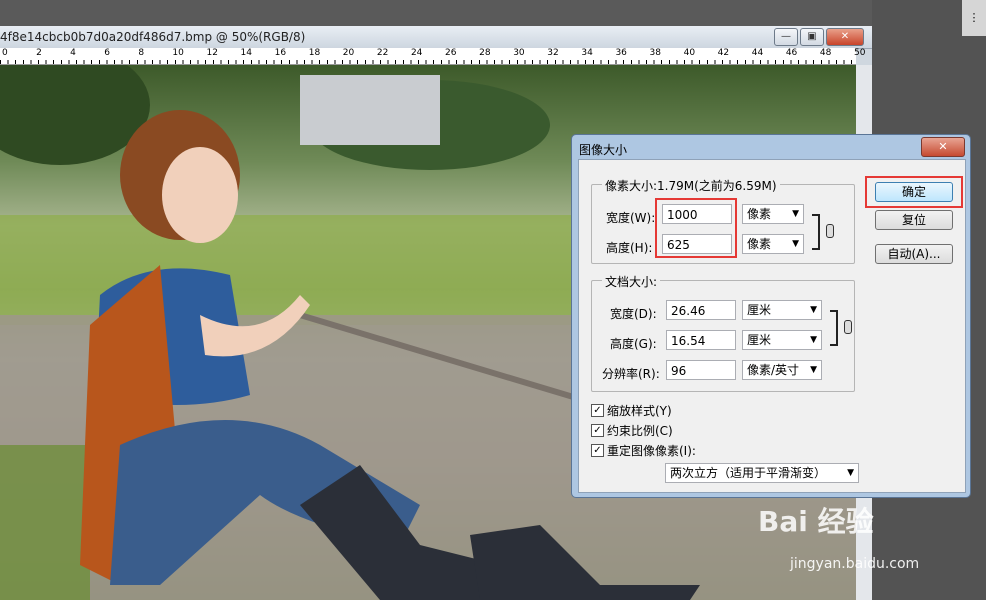 The image size is (986, 600). I want to click on scale-styles-checkbox: ✓ 缩放样式(Y), so click(631, 410).